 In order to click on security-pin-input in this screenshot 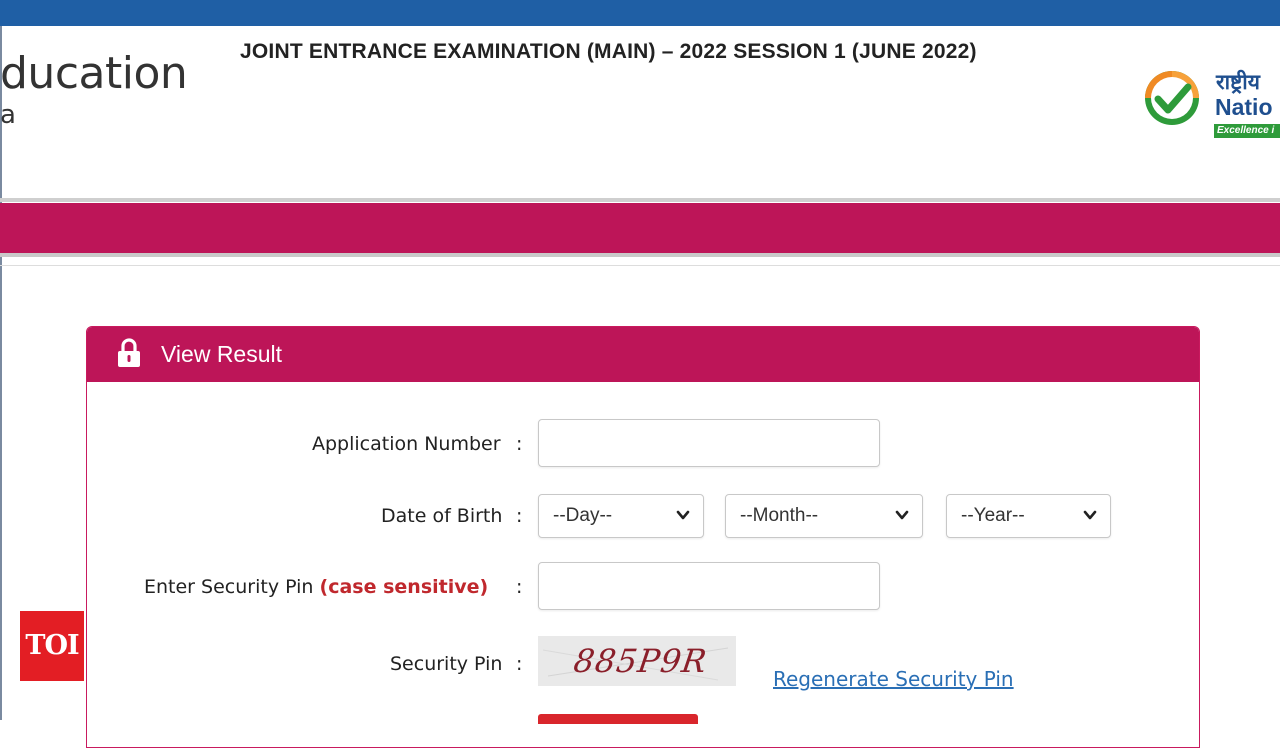, I will do `click(709, 586)`.